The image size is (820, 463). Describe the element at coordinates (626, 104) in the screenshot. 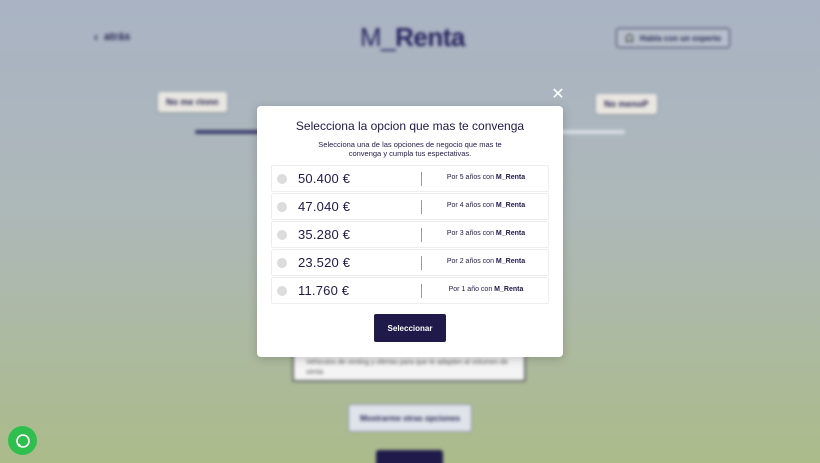

I see `step-pill-right: No menoP` at that location.